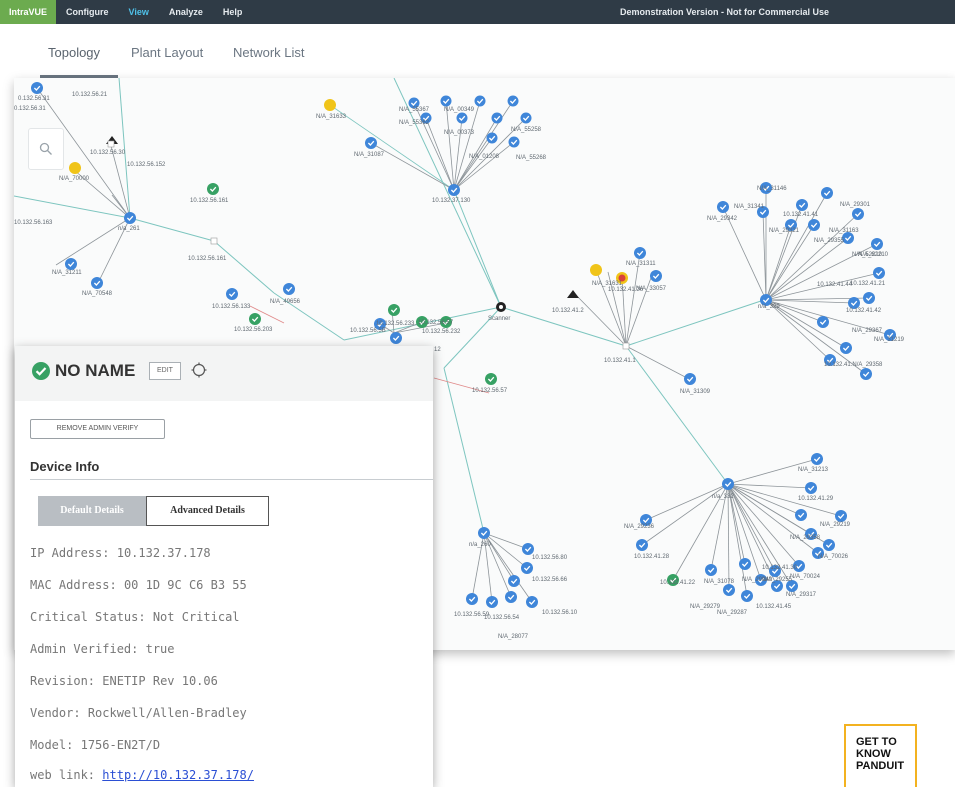  Describe the element at coordinates (139, 12) in the screenshot. I see `menu-view: View` at that location.